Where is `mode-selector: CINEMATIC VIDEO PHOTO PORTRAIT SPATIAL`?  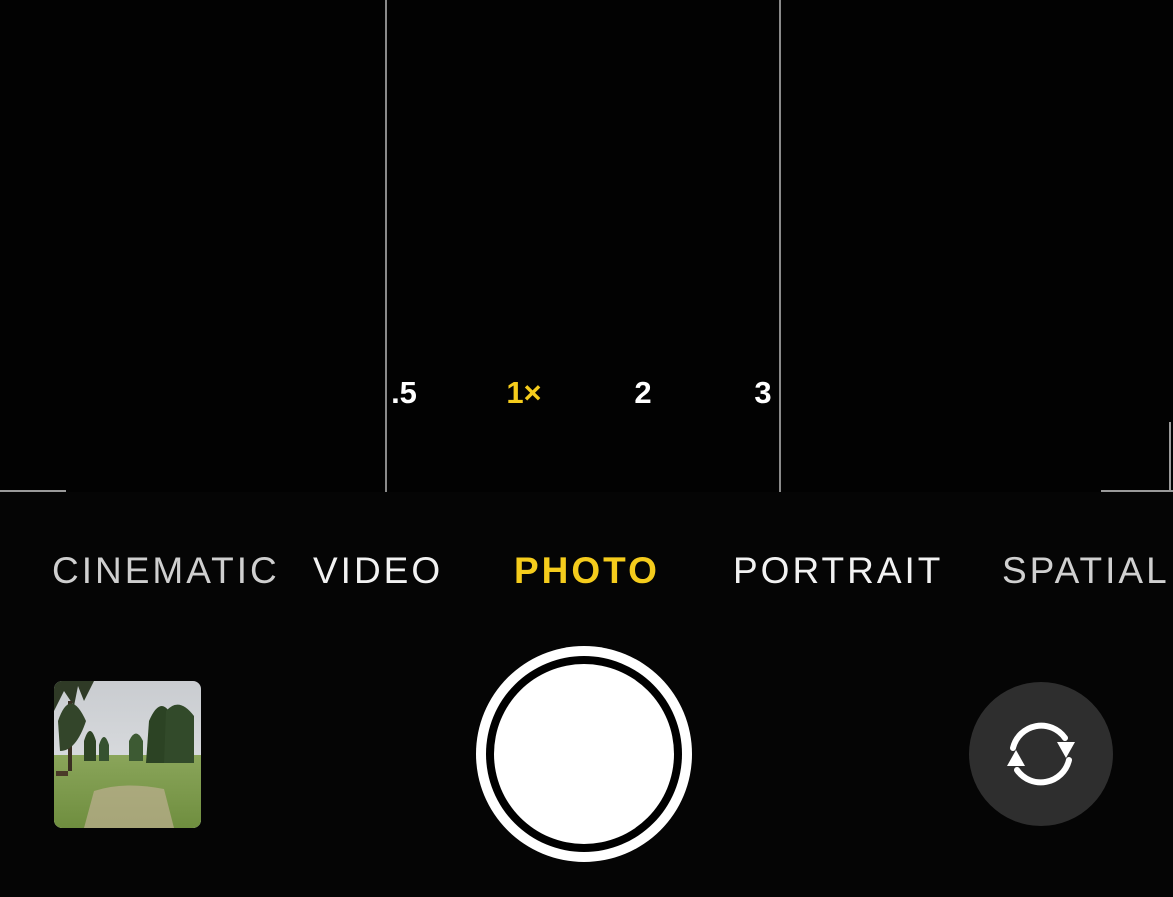
mode-selector: CINEMATIC VIDEO PHOTO PORTRAIT SPATIAL is located at coordinates (586, 571).